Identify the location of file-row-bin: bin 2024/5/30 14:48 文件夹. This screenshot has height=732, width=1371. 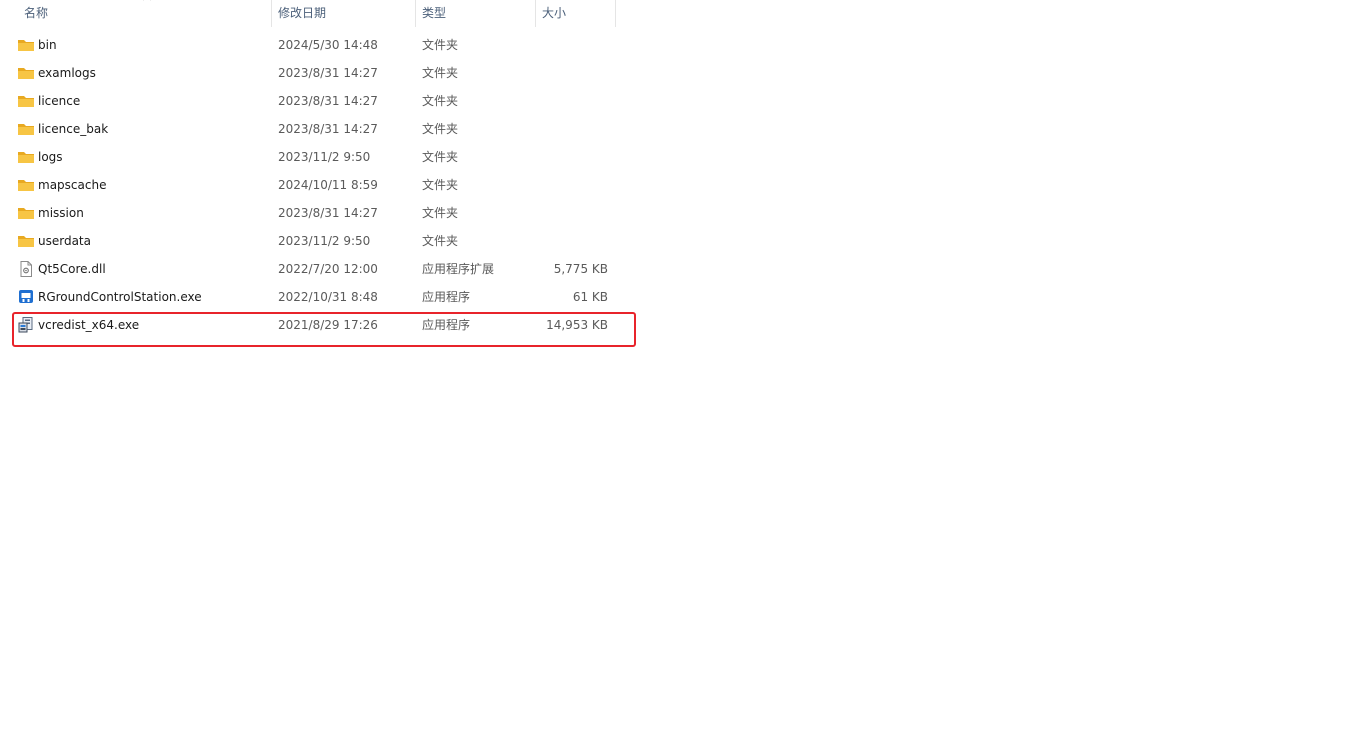
(320, 45).